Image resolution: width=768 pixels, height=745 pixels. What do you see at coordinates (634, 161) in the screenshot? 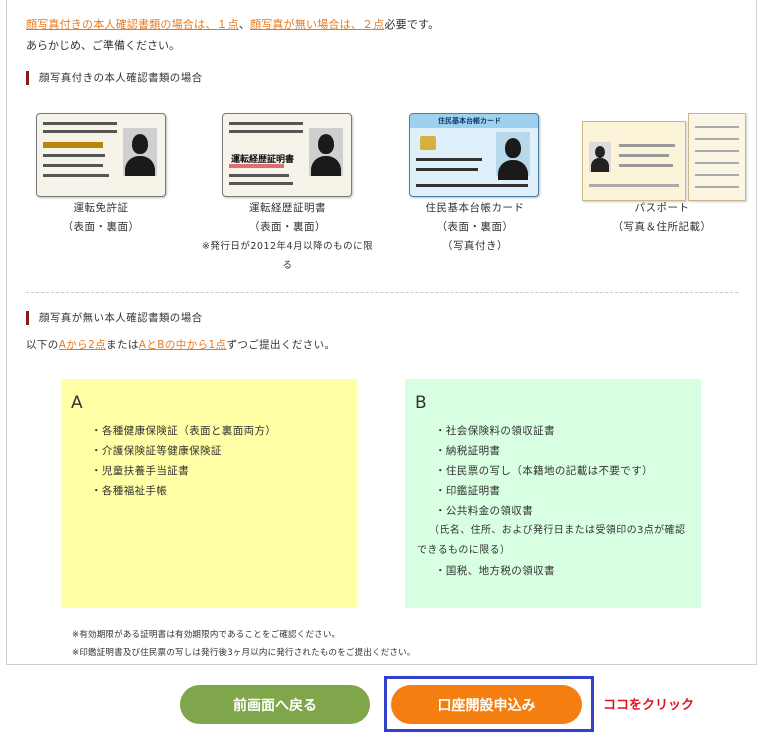
I see `passport-image` at bounding box center [634, 161].